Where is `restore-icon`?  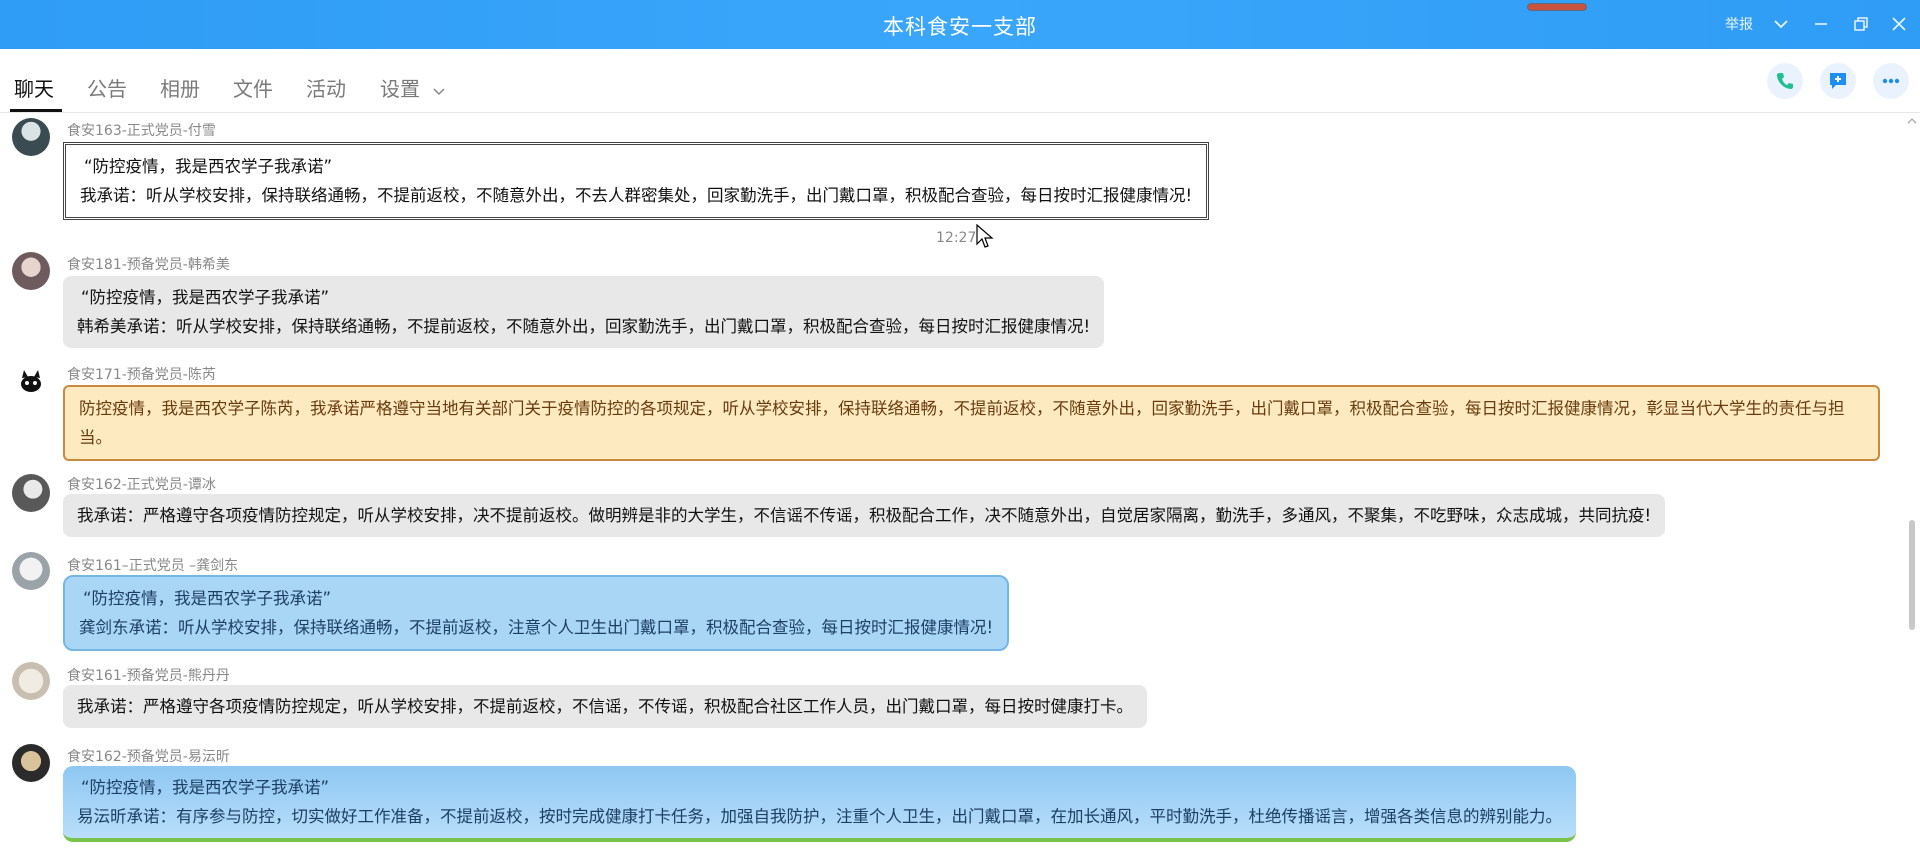 restore-icon is located at coordinates (1861, 24).